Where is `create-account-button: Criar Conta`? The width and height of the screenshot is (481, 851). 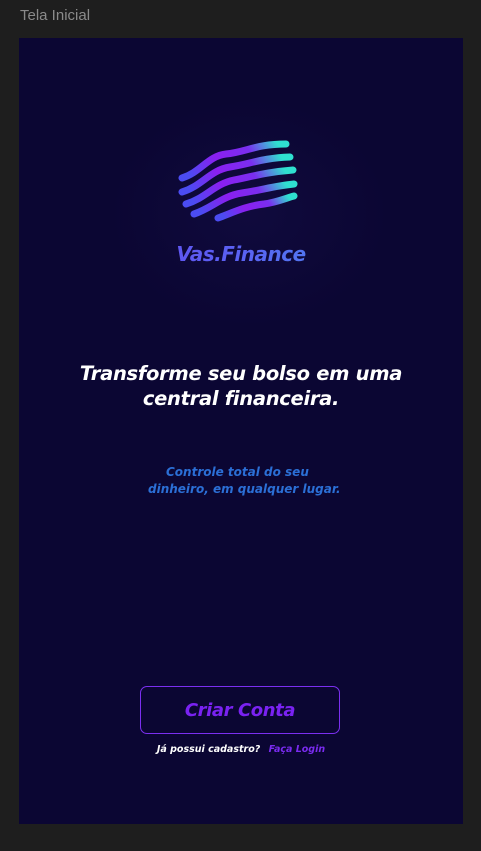
create-account-button: Criar Conta is located at coordinates (240, 710).